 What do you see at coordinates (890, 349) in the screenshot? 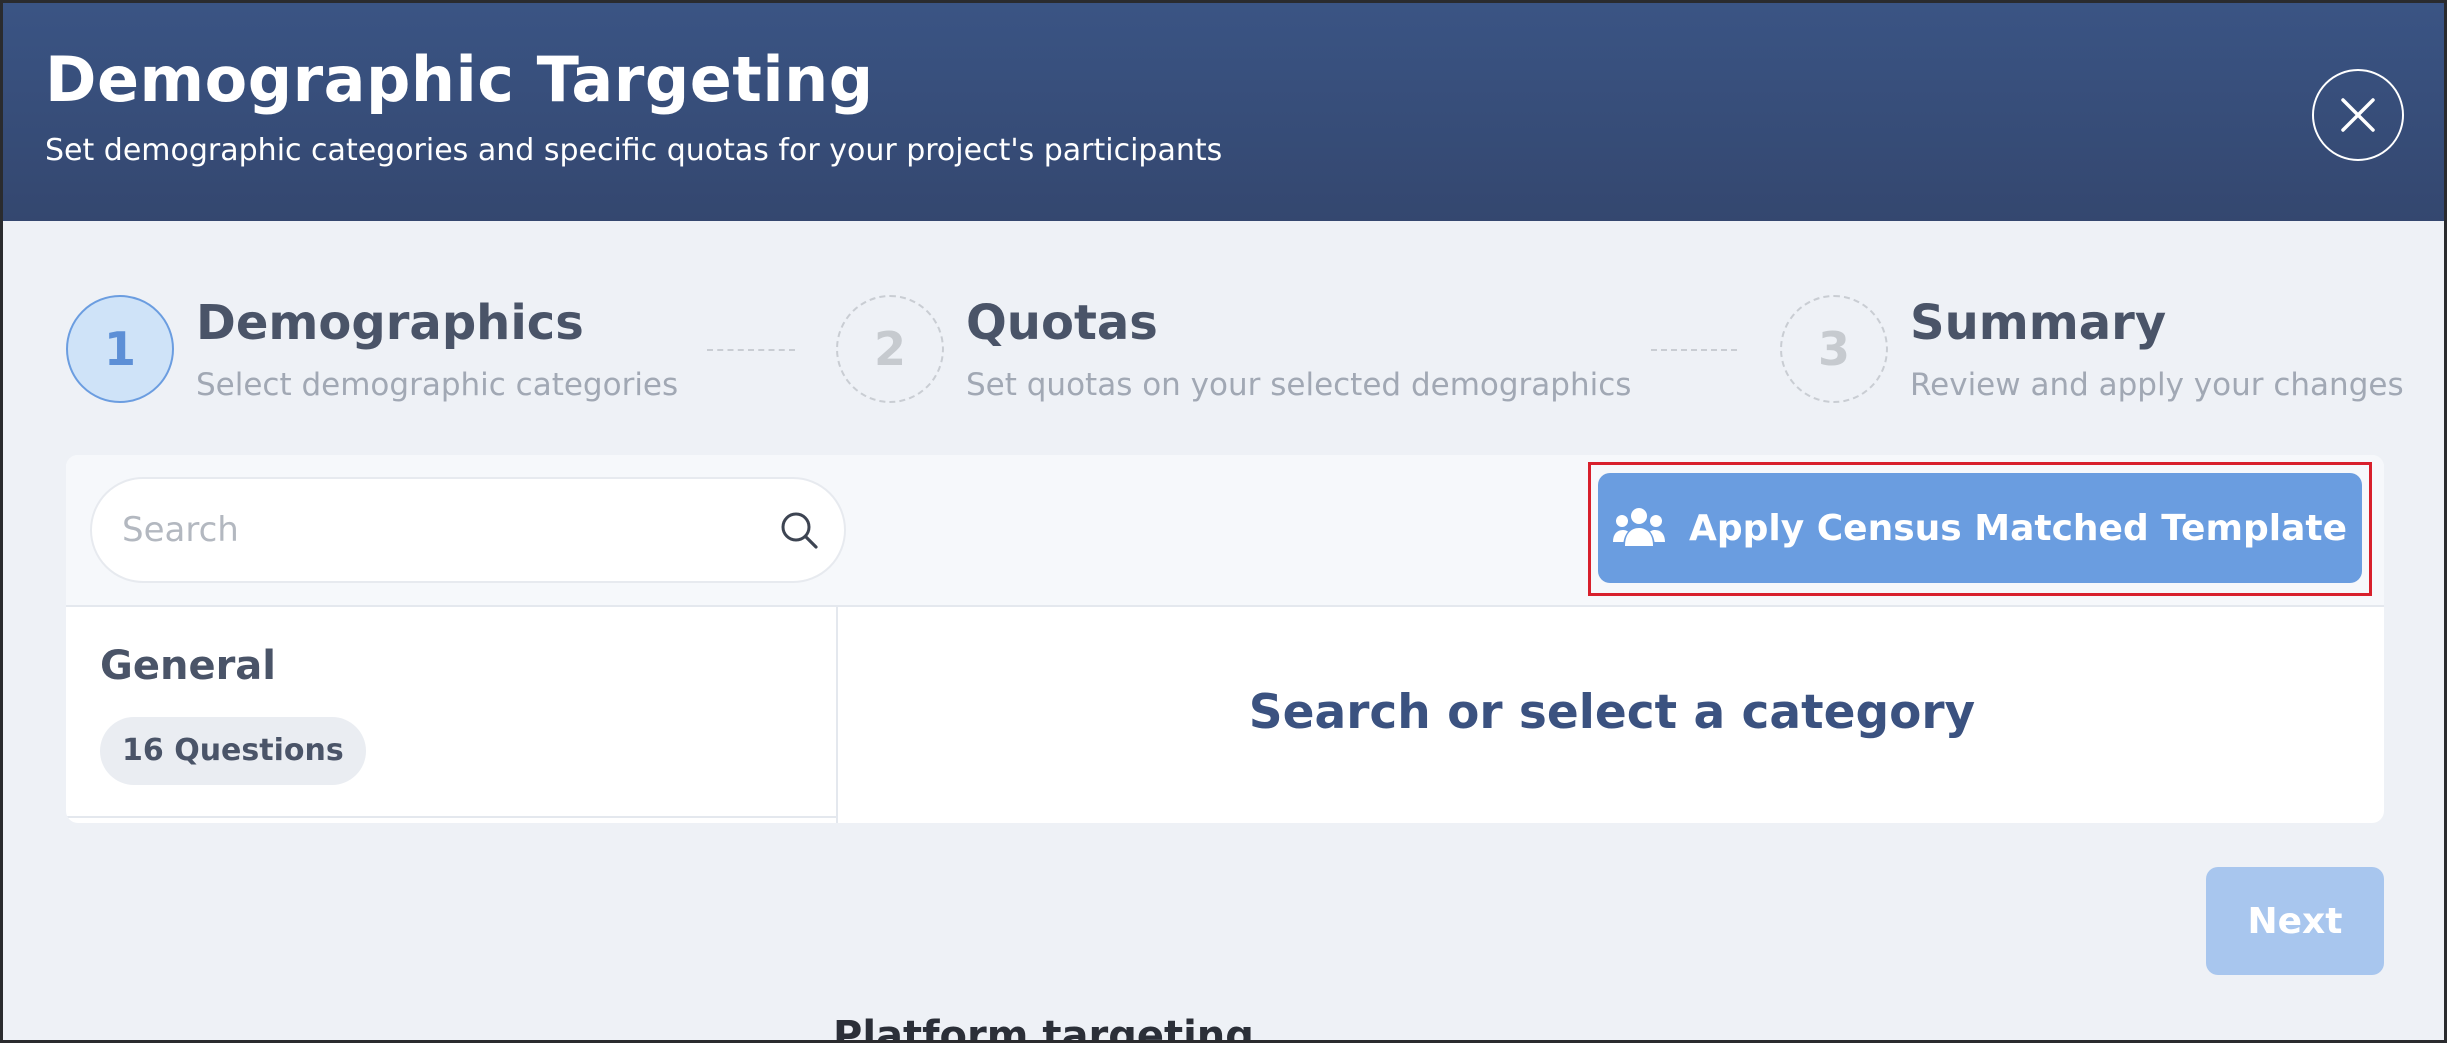
I see `step-number: 2` at bounding box center [890, 349].